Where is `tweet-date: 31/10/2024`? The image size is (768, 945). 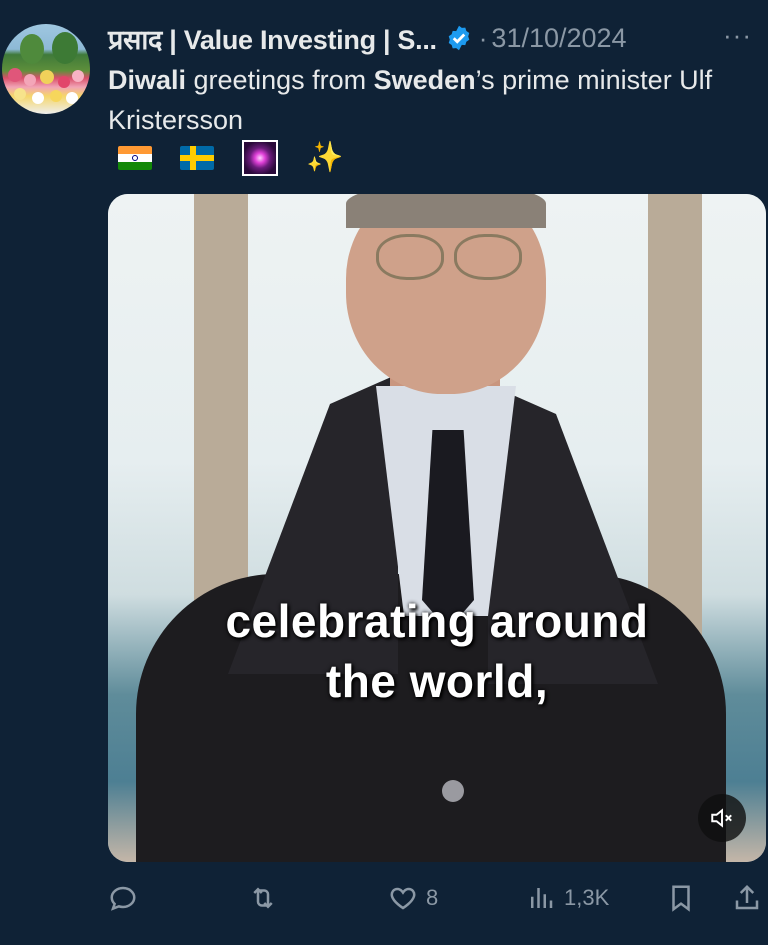 tweet-date: 31/10/2024 is located at coordinates (558, 38).